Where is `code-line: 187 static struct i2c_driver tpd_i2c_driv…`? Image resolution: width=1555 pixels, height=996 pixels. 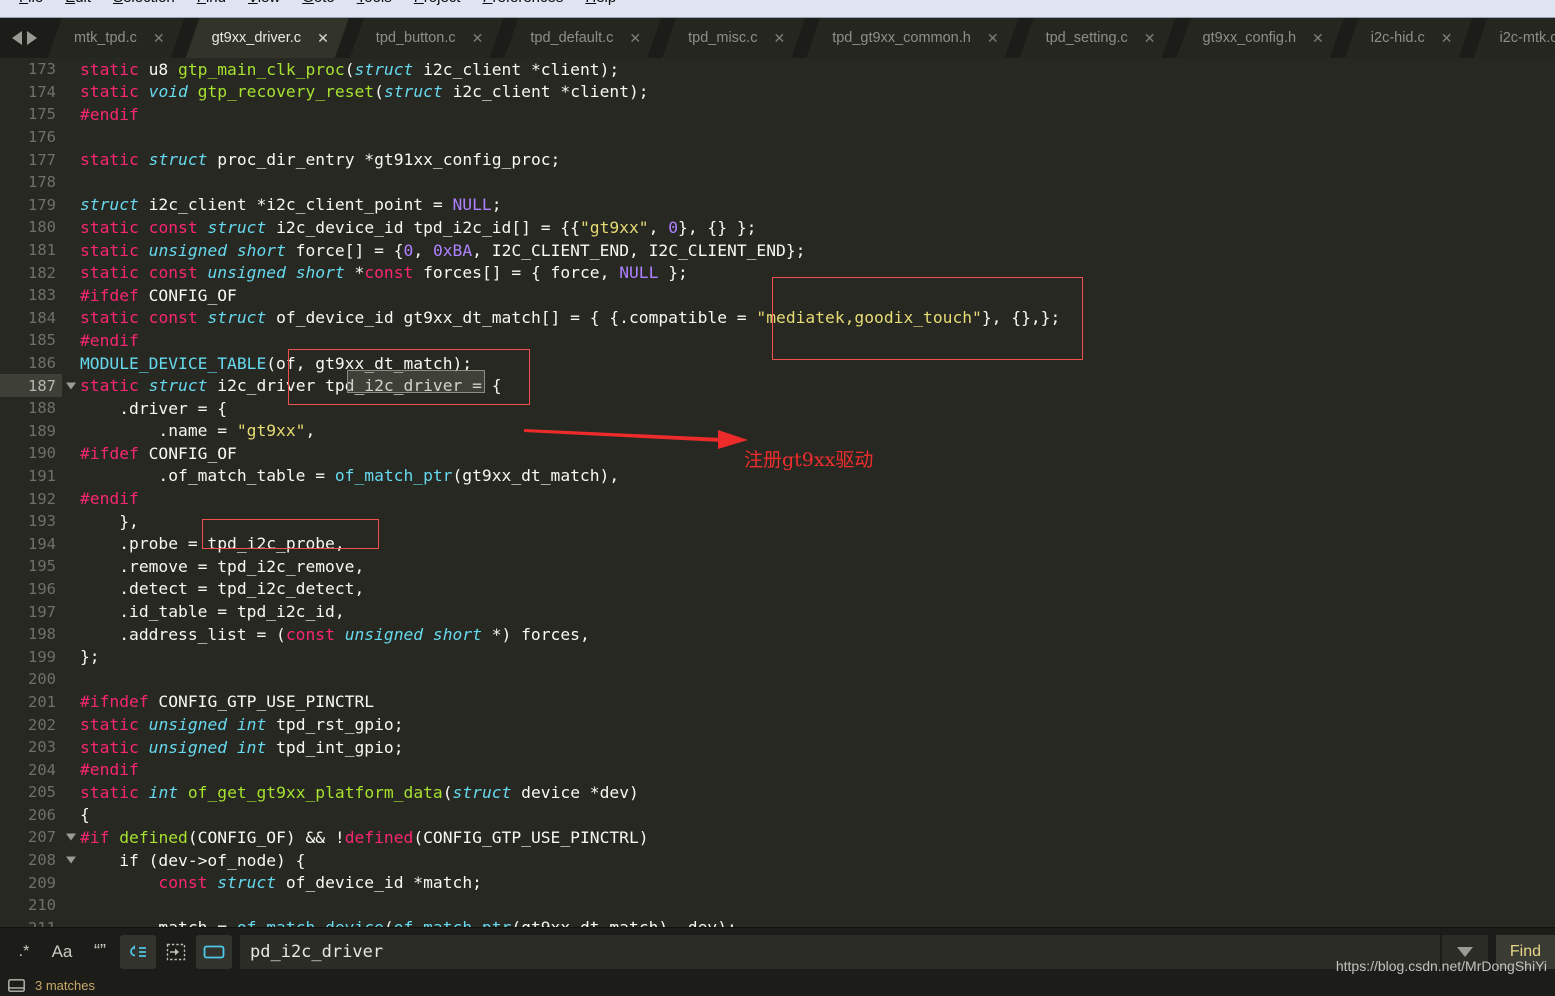
code-line: 187 static struct i2c_driver tpd_i2c_driv… is located at coordinates (777, 385).